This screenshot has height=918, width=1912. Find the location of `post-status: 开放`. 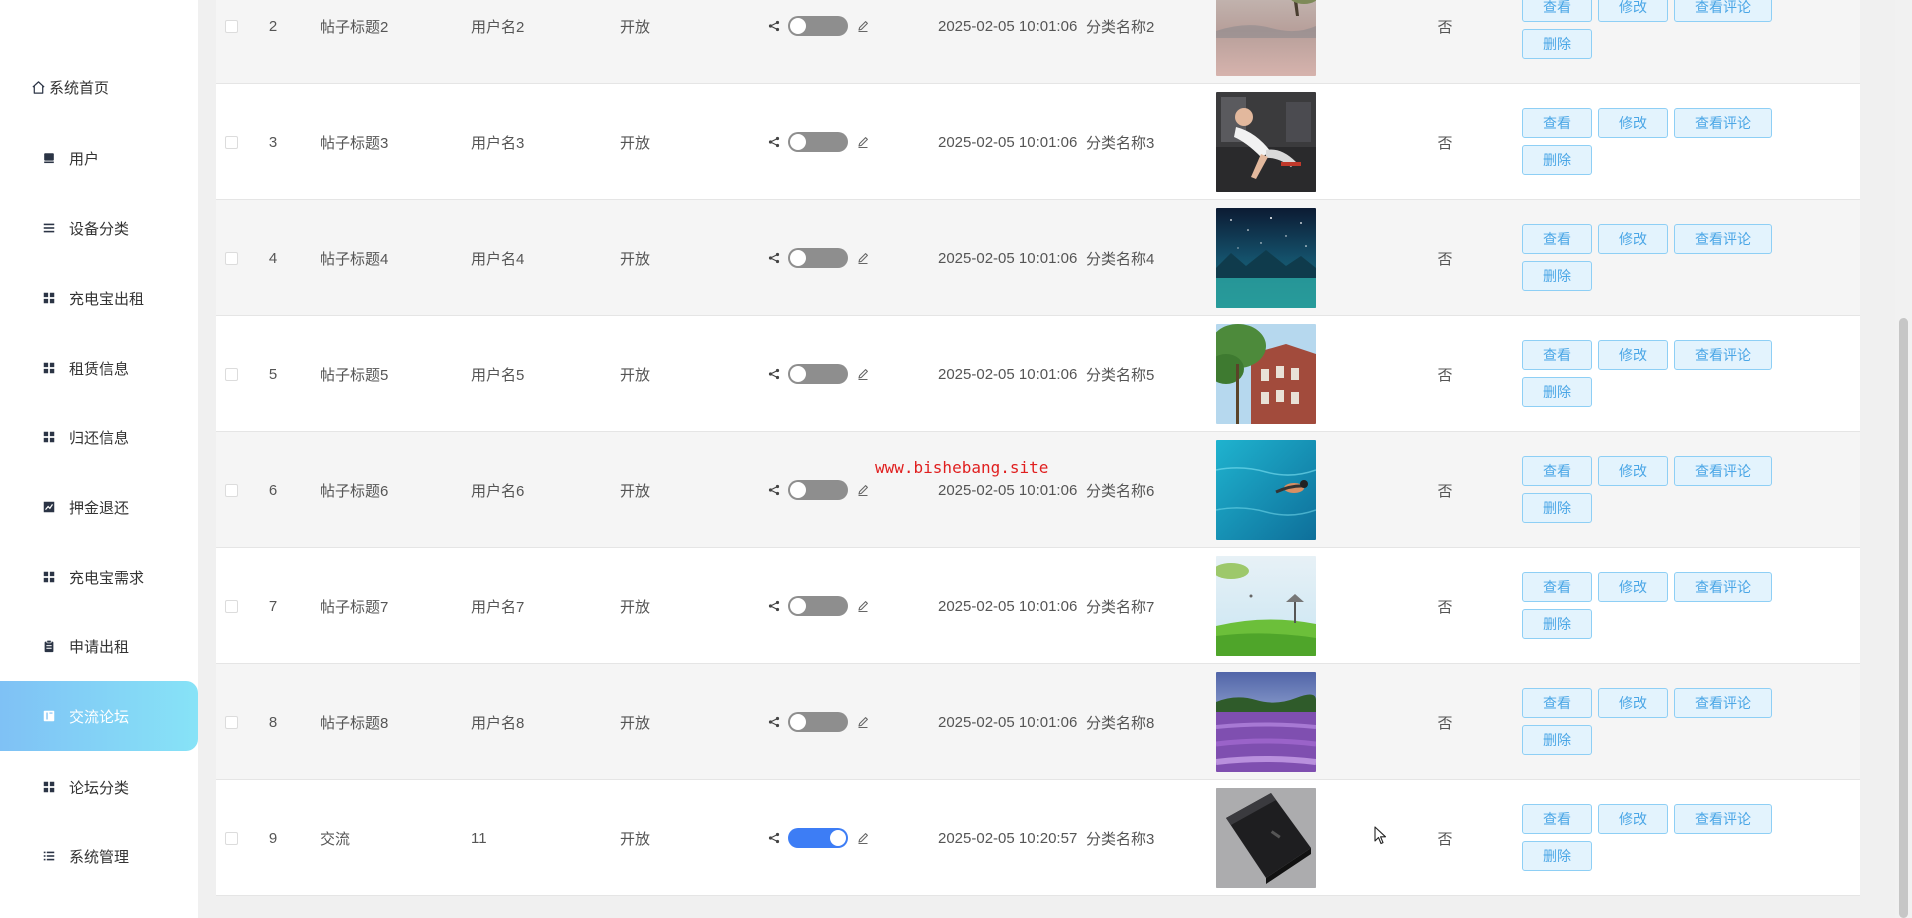

post-status: 开放 is located at coordinates (635, 259).